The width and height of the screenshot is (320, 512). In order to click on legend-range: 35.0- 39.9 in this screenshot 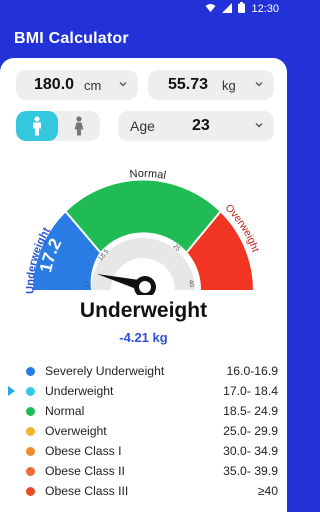, I will do `click(250, 471)`.